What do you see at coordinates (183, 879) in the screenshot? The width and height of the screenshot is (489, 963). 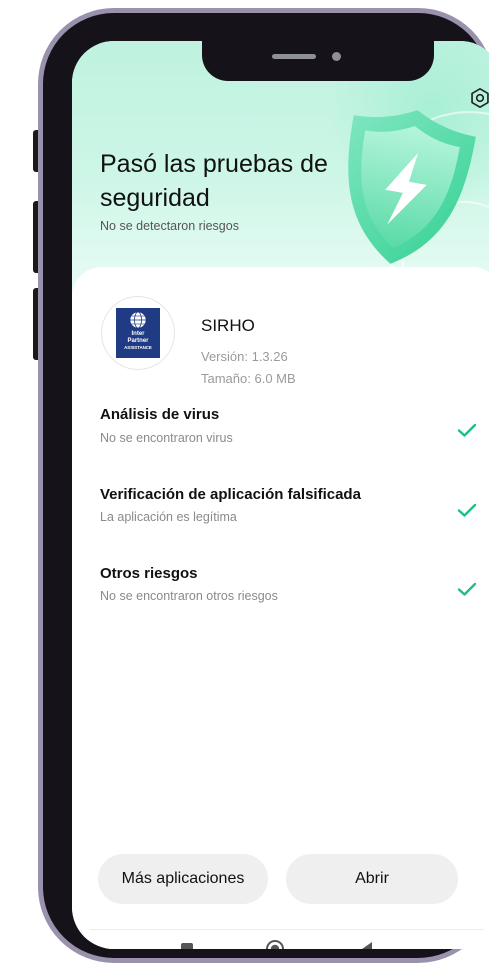 I see `more-apps-button: Más aplicaciones` at bounding box center [183, 879].